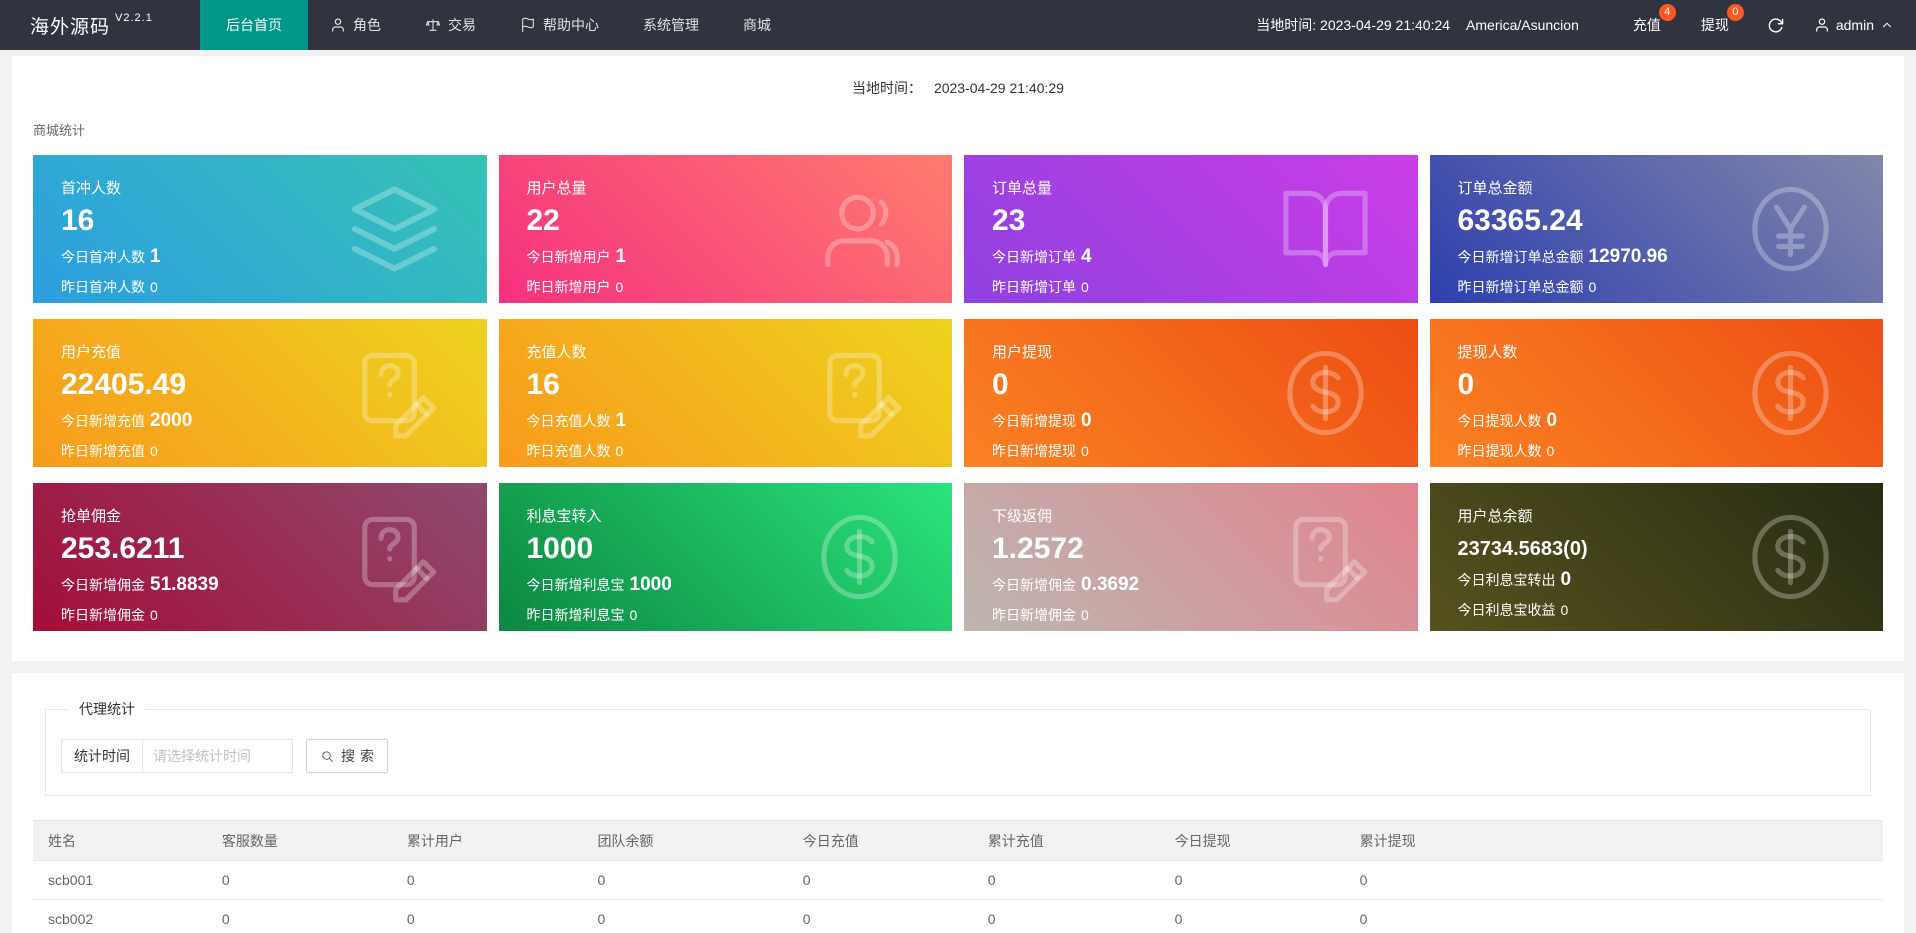 The width and height of the screenshot is (1916, 933). What do you see at coordinates (725, 557) in the screenshot?
I see `stat-card: 利息宝转入 1000 今日新增利息宝 1000 昨日新增利息宝 0` at bounding box center [725, 557].